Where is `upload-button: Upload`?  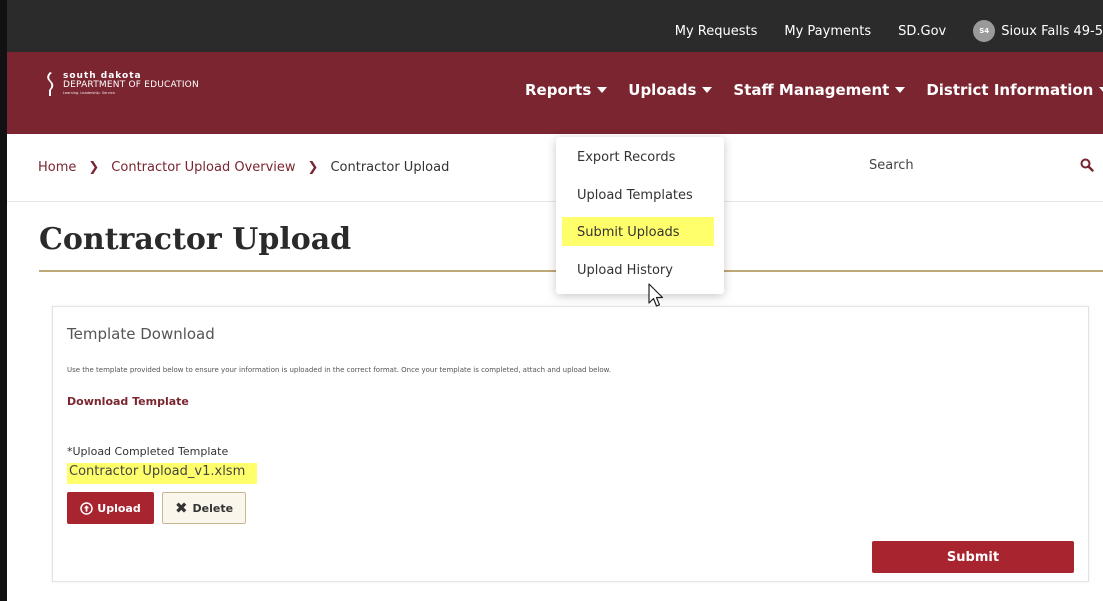 upload-button: Upload is located at coordinates (110, 508).